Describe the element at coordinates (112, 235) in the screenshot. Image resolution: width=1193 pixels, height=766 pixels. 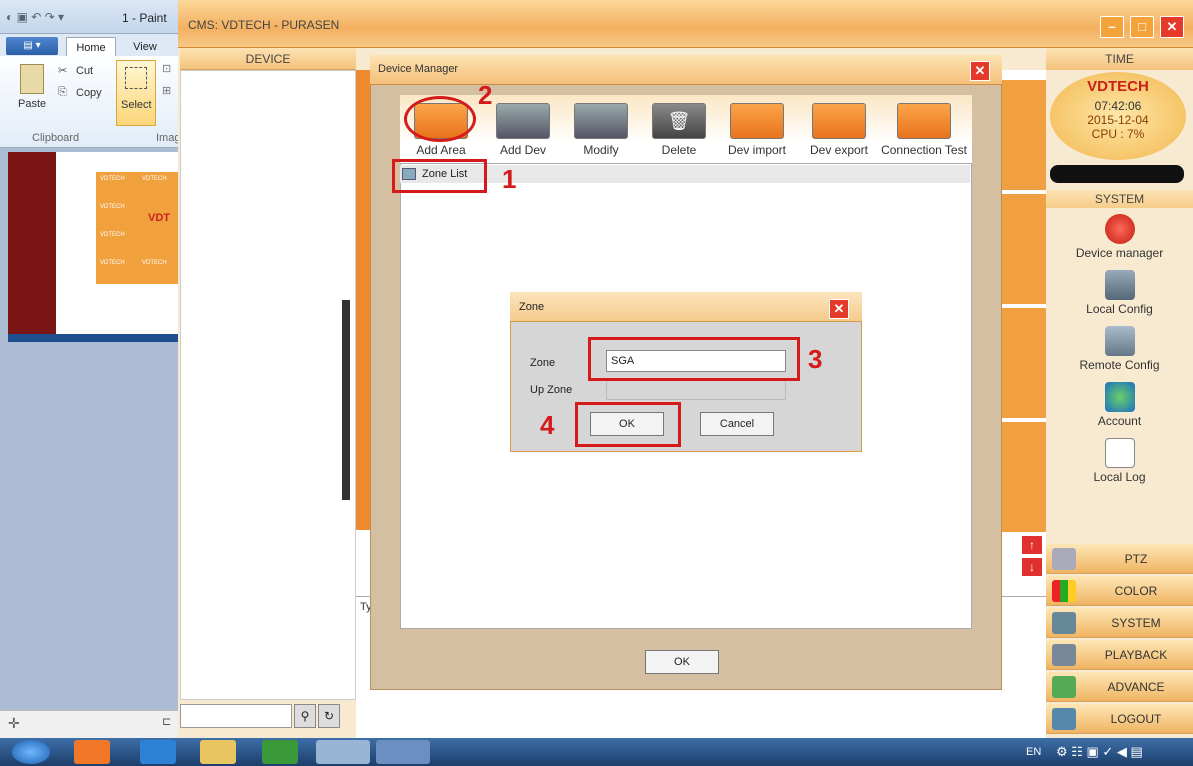
I see `thumb-brand-4: VDTECH` at that location.